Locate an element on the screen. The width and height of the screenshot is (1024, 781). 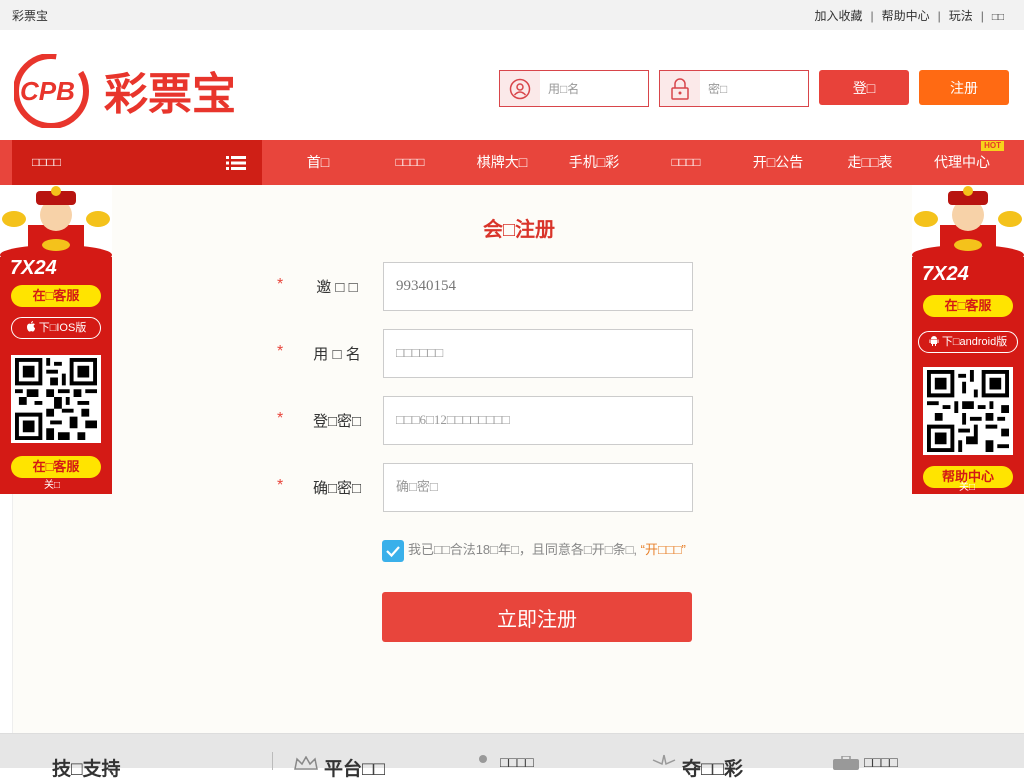
agree-text: 我已□□合法18□年□，且同意各□开□条□, is located at coordinates (523, 549).